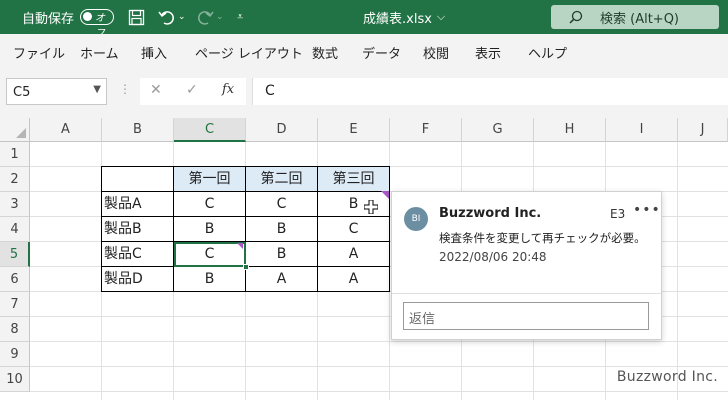  What do you see at coordinates (703, 130) in the screenshot?
I see `column-header-j: J` at bounding box center [703, 130].